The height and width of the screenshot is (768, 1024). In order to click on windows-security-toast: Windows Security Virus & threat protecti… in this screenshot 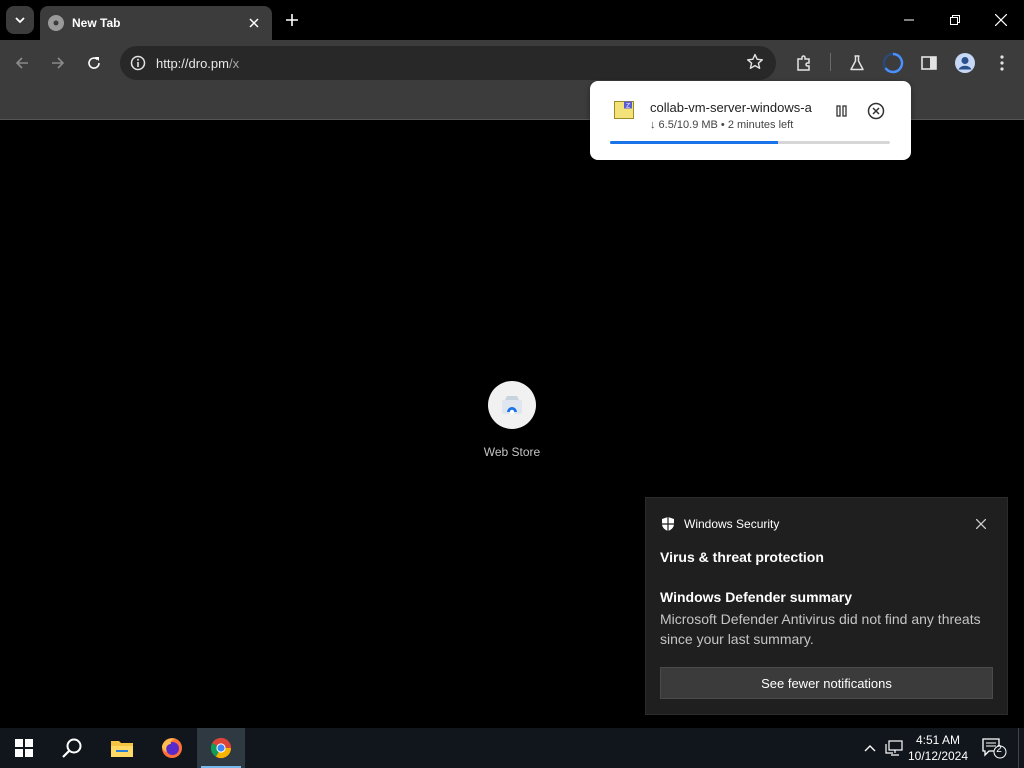, I will do `click(826, 606)`.